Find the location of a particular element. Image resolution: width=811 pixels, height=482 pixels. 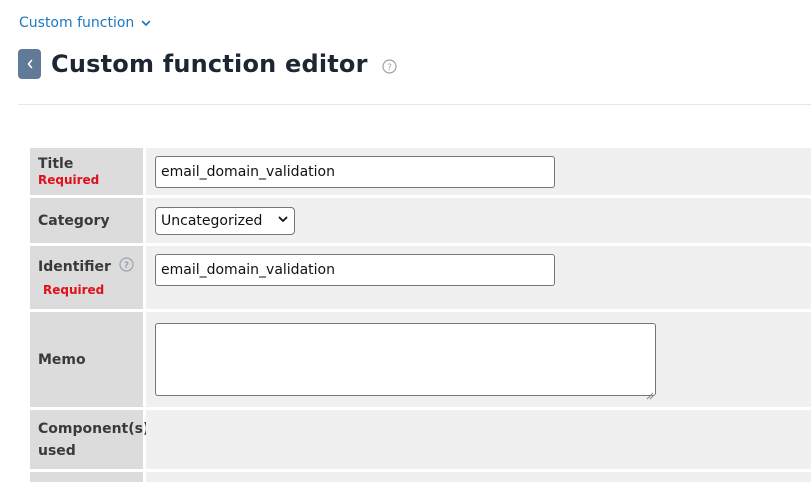

category-select: Uncategorized is located at coordinates (225, 220).